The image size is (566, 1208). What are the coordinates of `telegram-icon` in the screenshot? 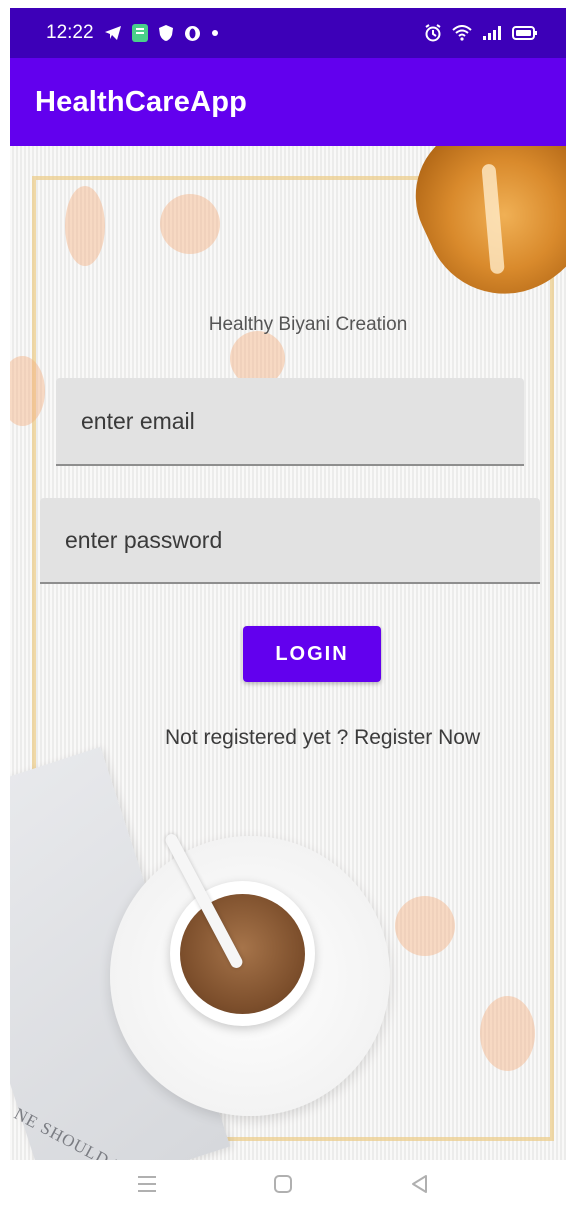 It's located at (113, 33).